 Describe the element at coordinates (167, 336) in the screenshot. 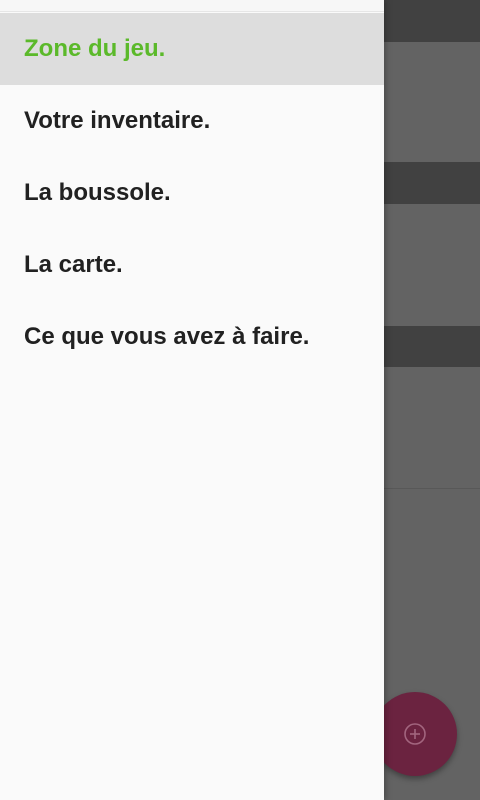

I see `drawer-item-label: Ce que vous avez à faire.` at that location.